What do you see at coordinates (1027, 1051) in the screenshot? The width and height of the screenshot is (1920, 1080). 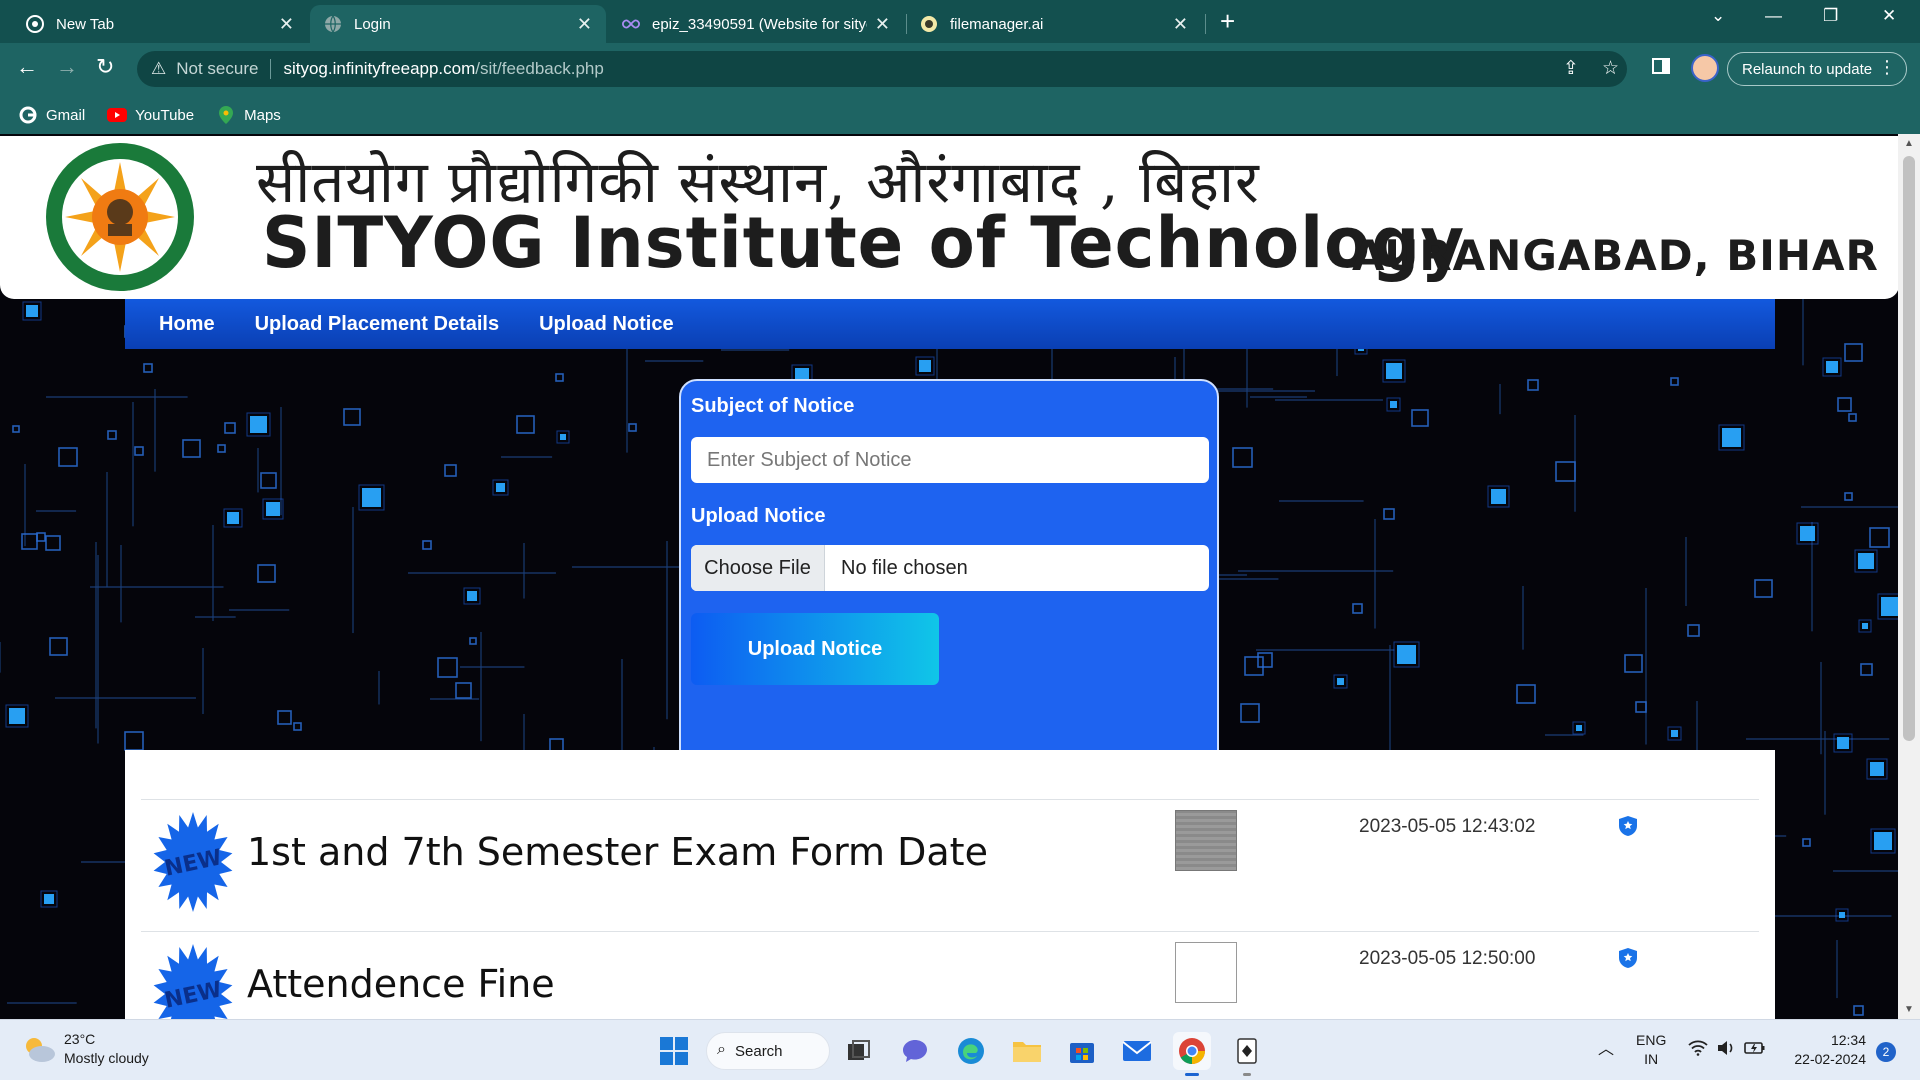 I see `file-explorer-icon` at bounding box center [1027, 1051].